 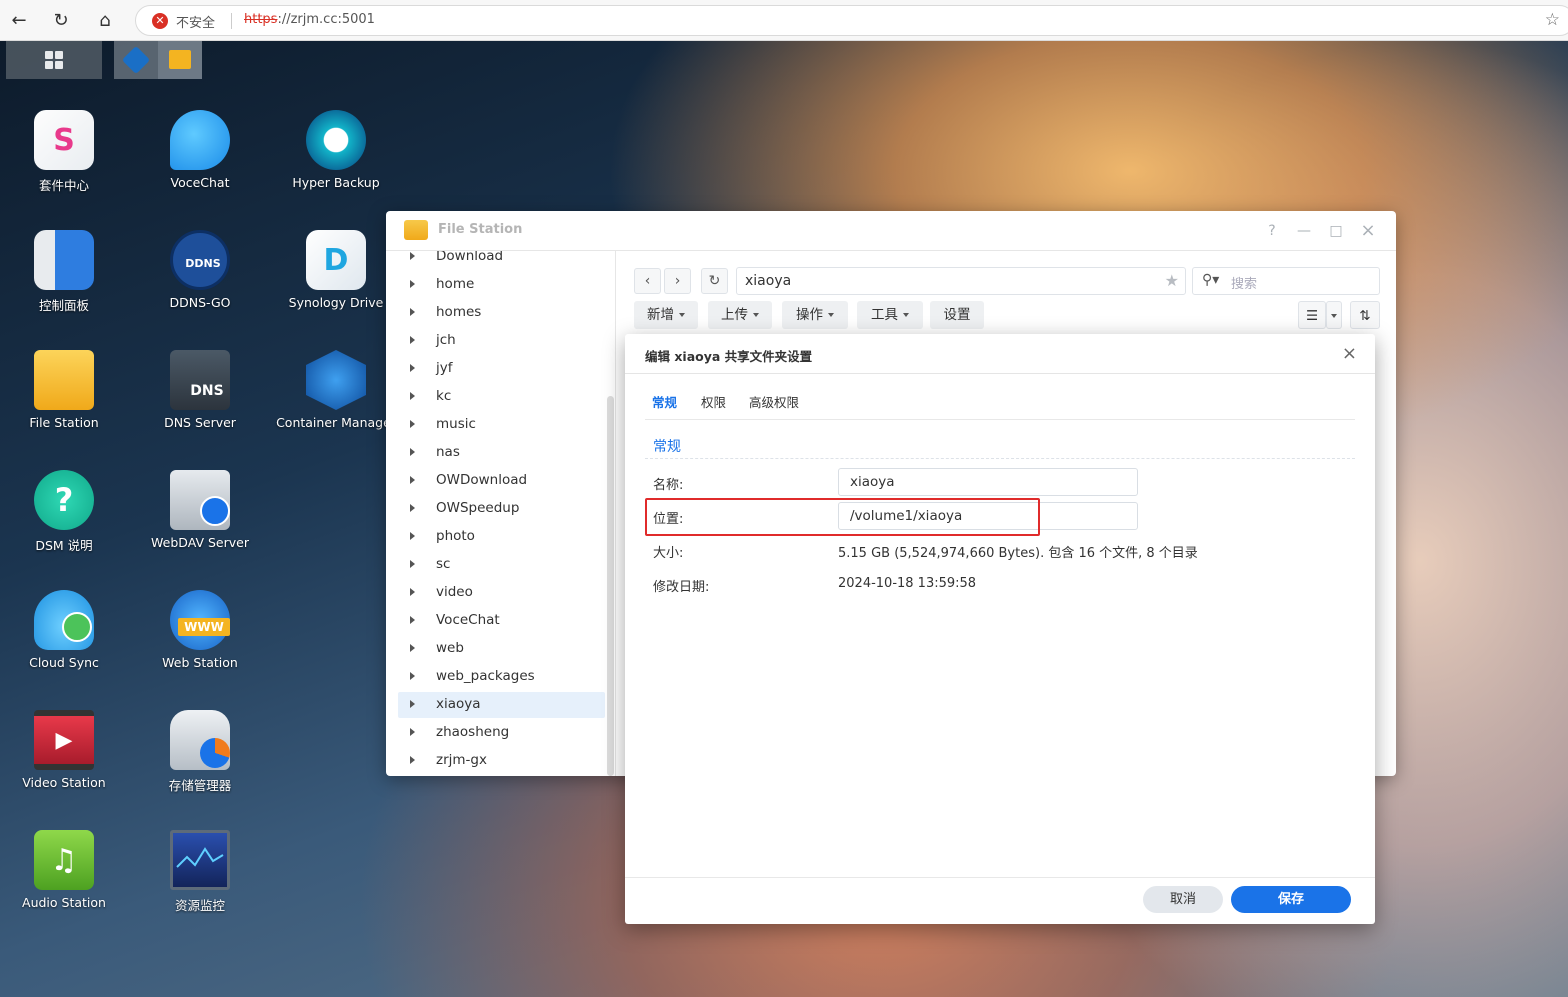 What do you see at coordinates (668, 485) in the screenshot?
I see `name-label: 名称:` at bounding box center [668, 485].